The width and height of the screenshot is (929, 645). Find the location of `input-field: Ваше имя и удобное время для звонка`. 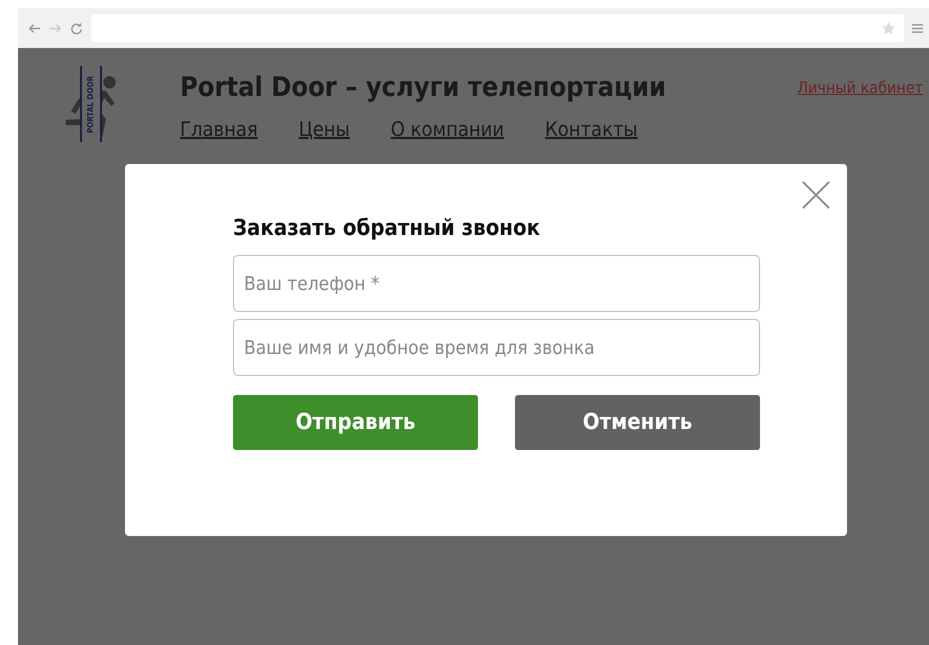

input-field: Ваше имя и удобное время для звонка is located at coordinates (496, 347).